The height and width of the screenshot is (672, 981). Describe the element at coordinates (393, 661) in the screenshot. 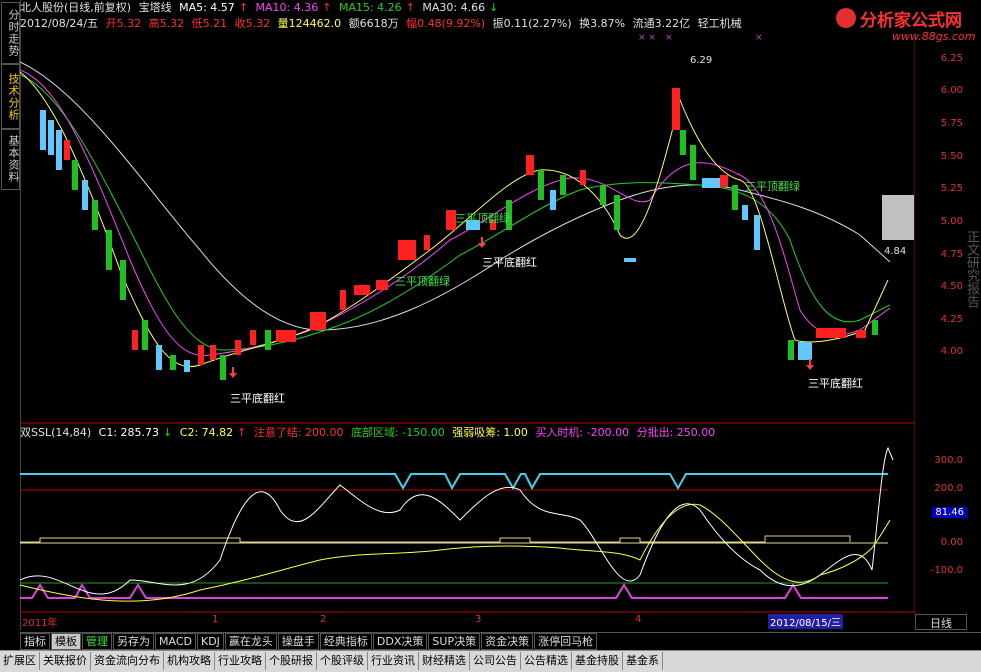

I see `btab-industry-news: 行业资讯` at that location.